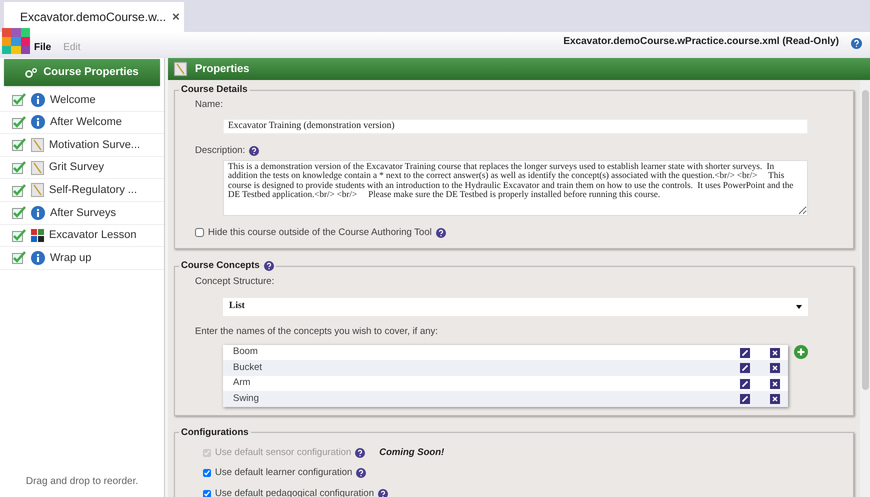 The height and width of the screenshot is (497, 870). I want to click on sidebar-item: After Surveys, so click(82, 213).